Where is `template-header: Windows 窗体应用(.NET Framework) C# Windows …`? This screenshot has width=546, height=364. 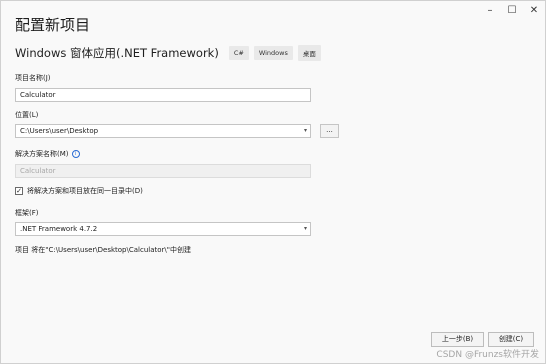
template-header: Windows 窗体应用(.NET Framework) C# Windows … is located at coordinates (170, 53).